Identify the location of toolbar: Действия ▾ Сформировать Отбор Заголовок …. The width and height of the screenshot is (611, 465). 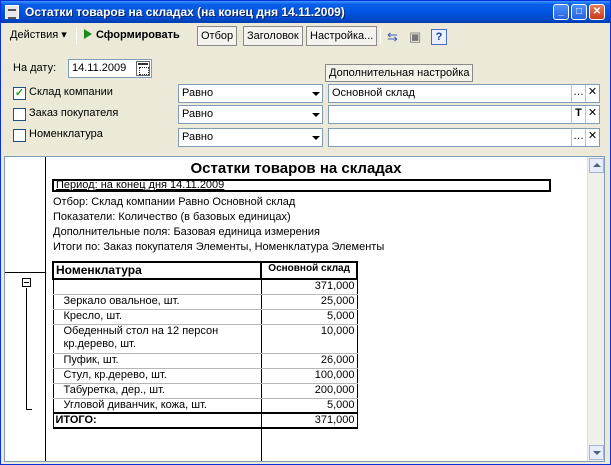
(305, 36).